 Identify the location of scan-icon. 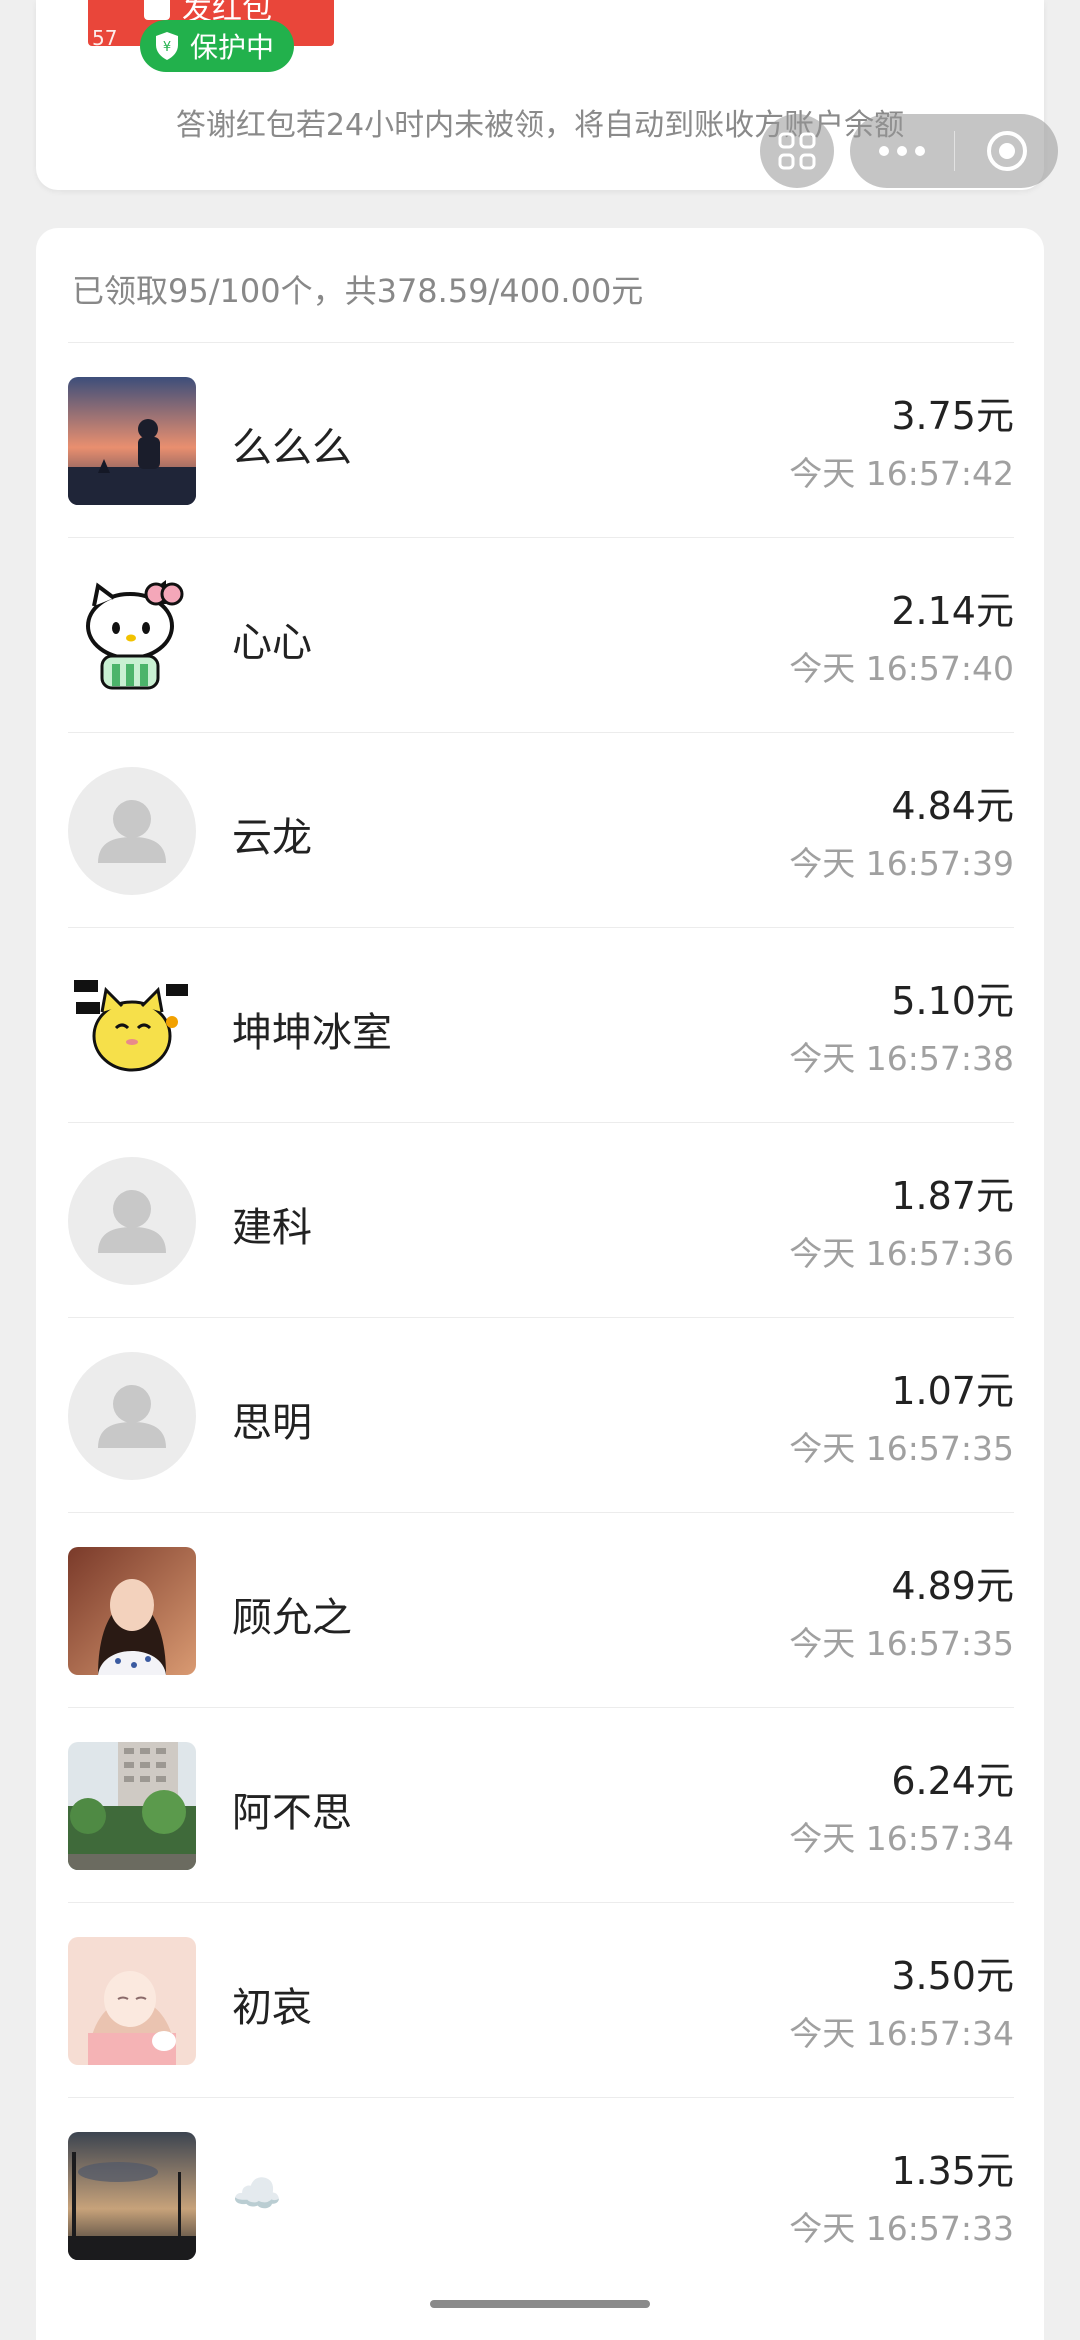
(797, 151).